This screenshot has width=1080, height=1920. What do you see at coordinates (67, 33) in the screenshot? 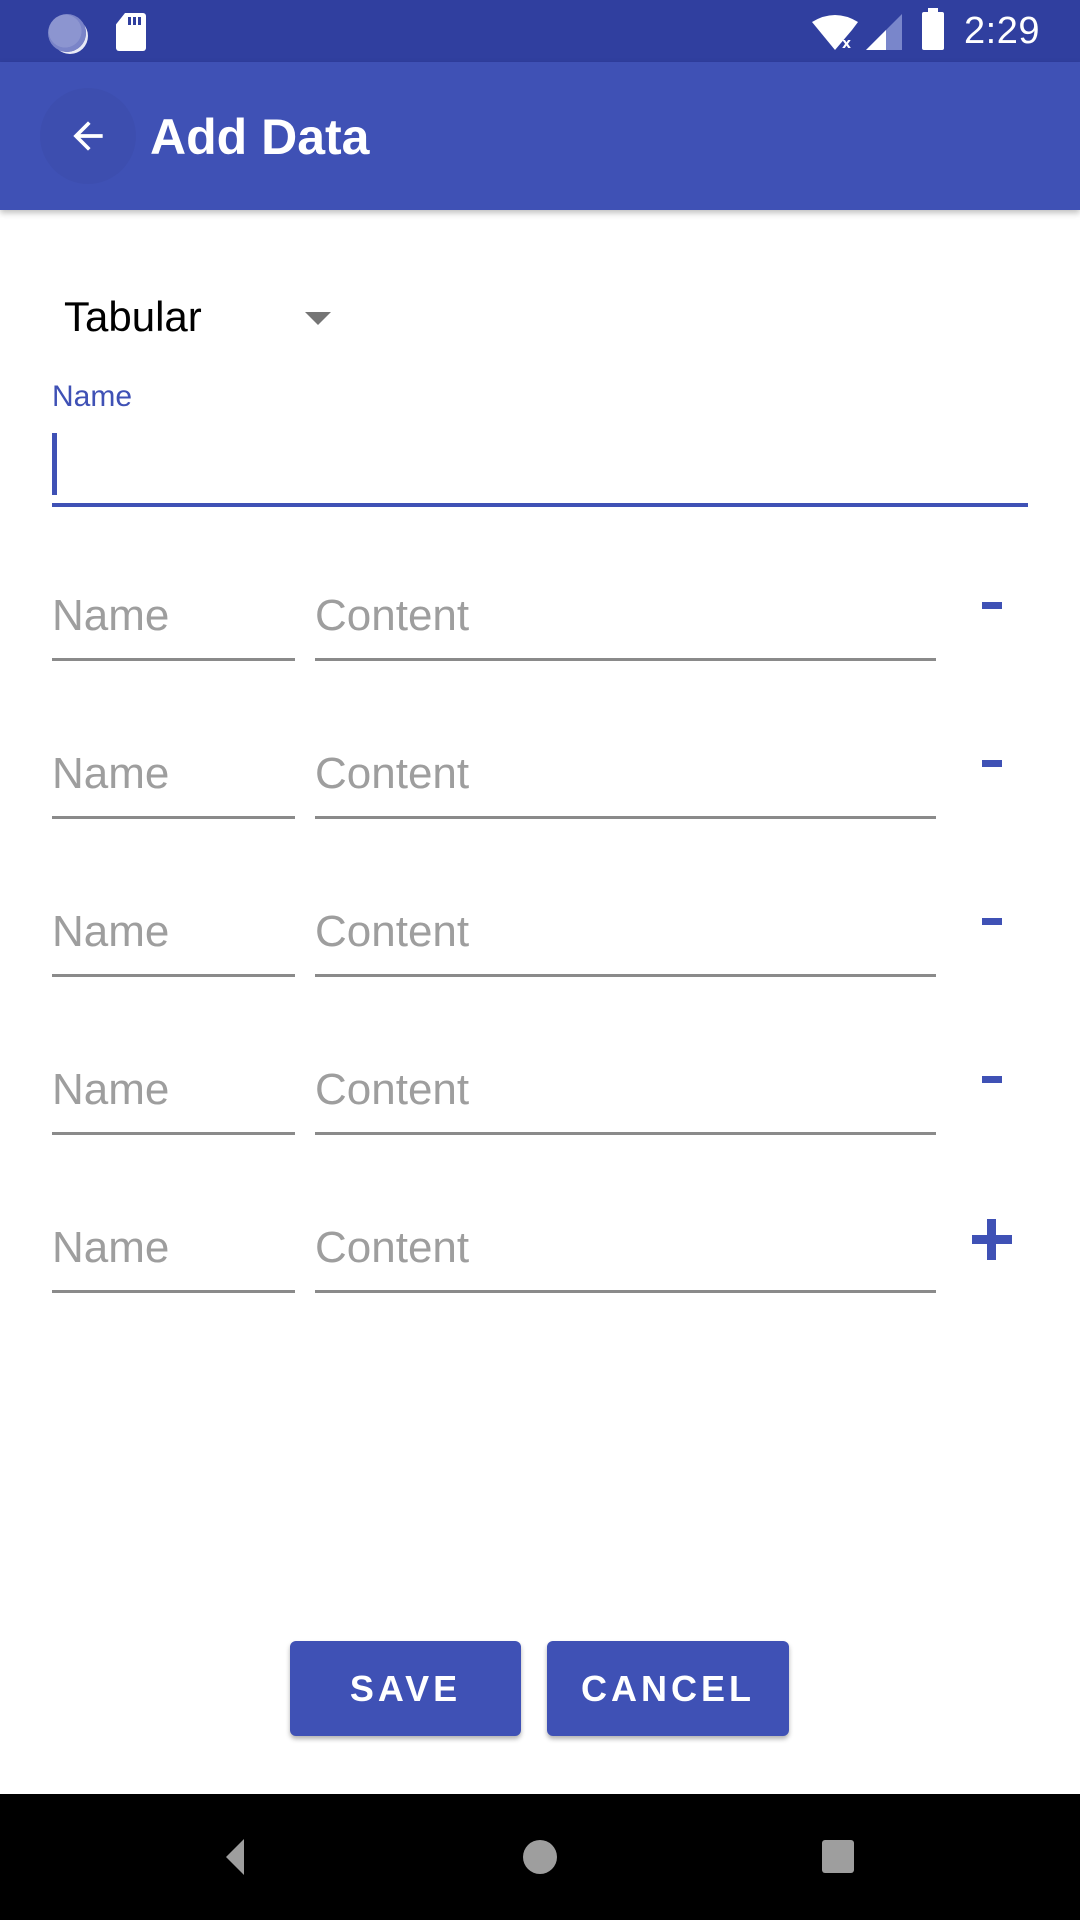
I see `sync-icon` at bounding box center [67, 33].